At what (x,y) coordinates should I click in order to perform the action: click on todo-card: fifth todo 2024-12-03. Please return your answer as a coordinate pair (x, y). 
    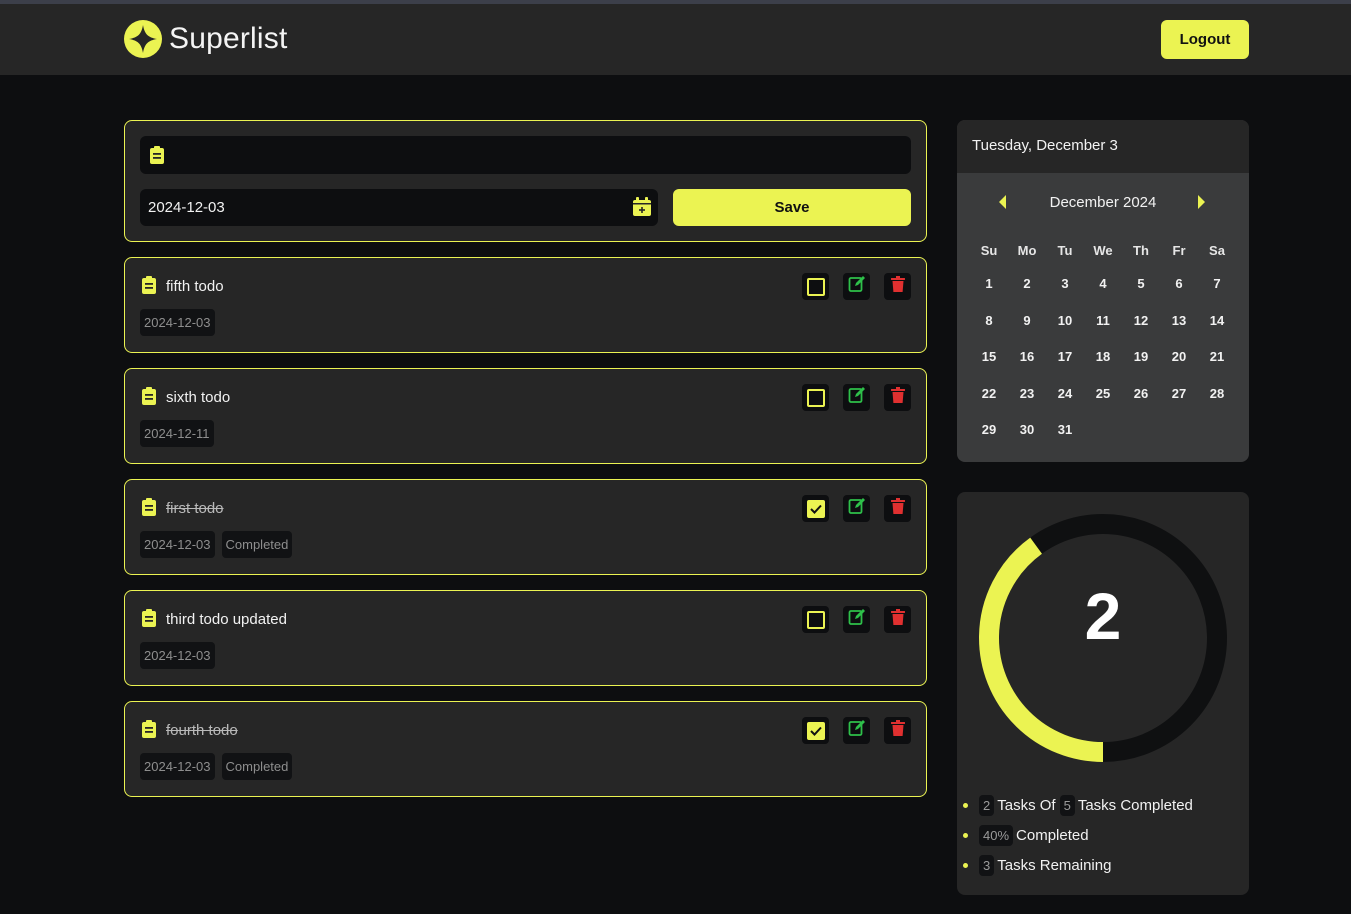
    Looking at the image, I should click on (525, 305).